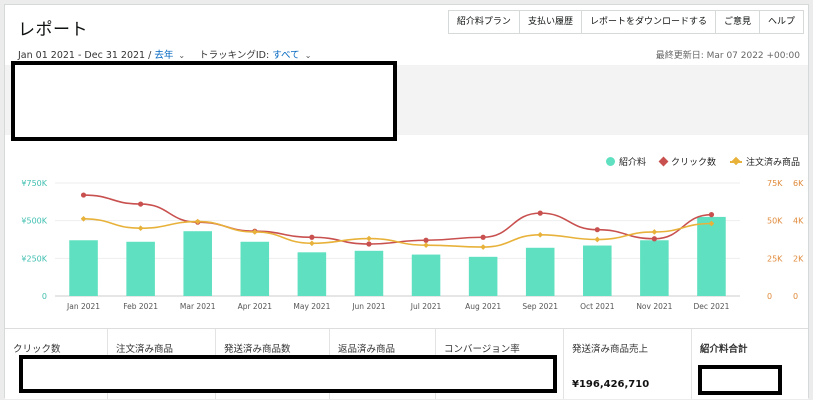 This screenshot has width=813, height=400. What do you see at coordinates (798, 258) in the screenshot?
I see `right2-axis-tick: 2K` at bounding box center [798, 258].